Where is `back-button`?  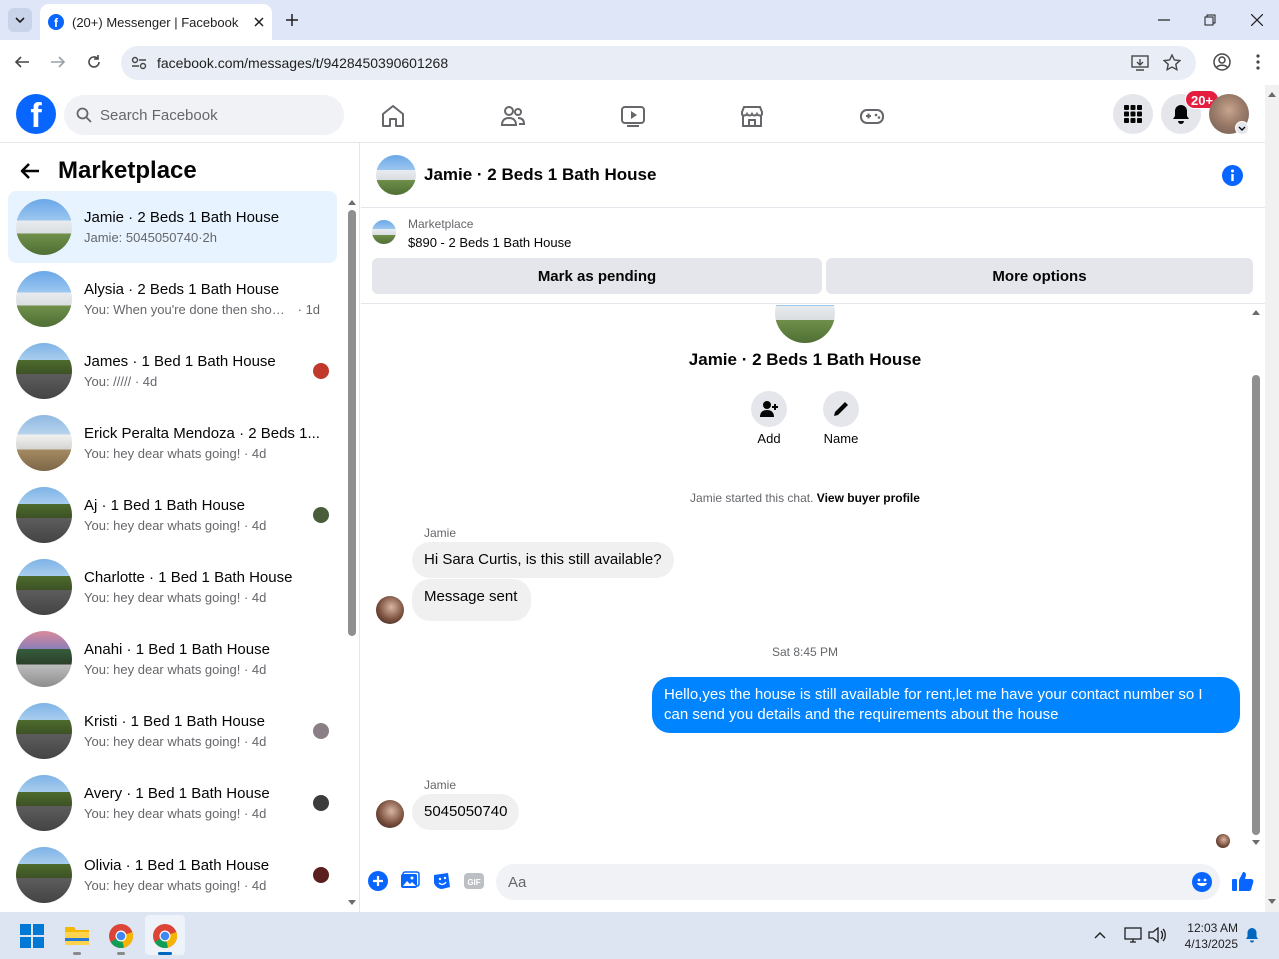
back-button is located at coordinates (22, 62).